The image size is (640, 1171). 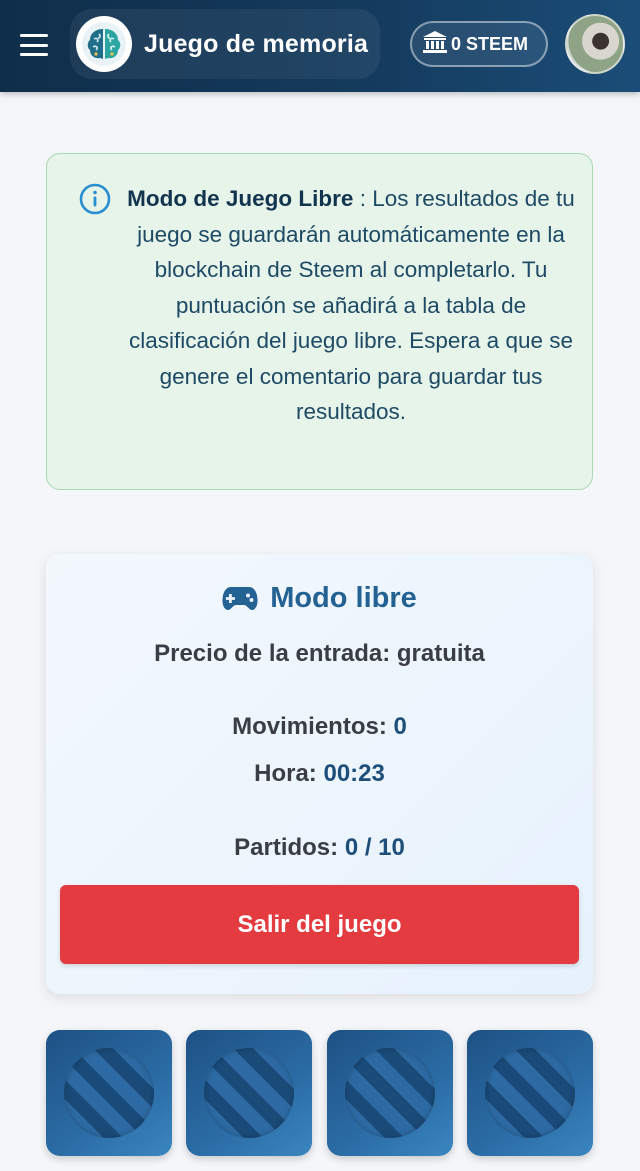 I want to click on brand-home-link: Juego de memoria, so click(x=225, y=44).